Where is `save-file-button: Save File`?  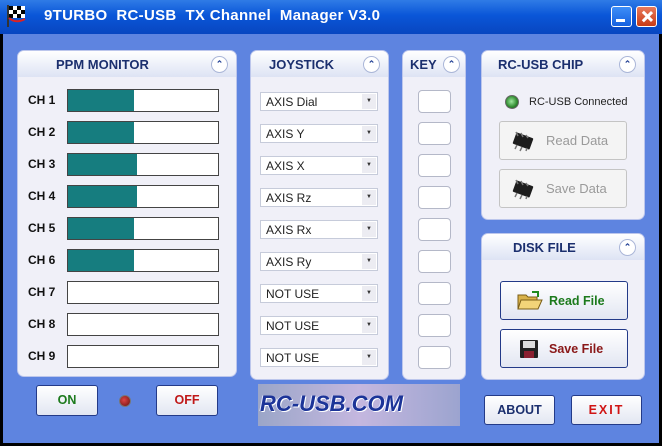 save-file-button: Save File is located at coordinates (564, 348).